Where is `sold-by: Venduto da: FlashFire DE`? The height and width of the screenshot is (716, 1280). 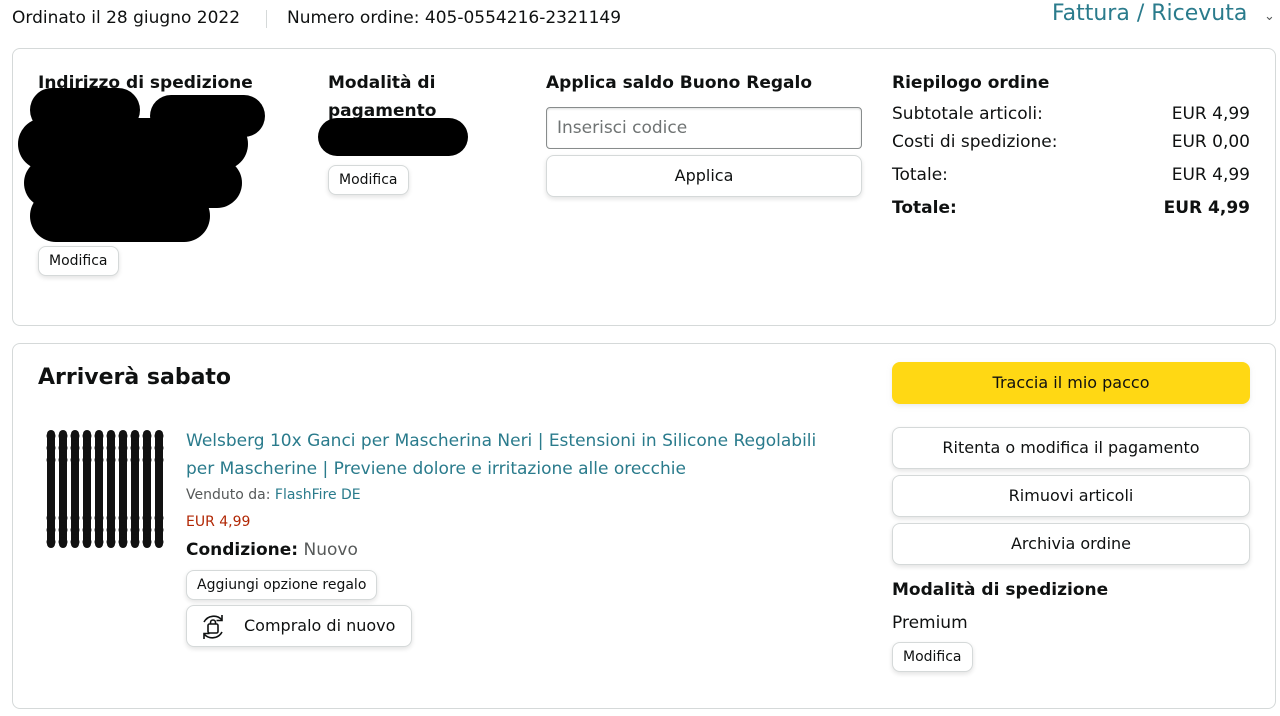
sold-by: Venduto da: FlashFire DE is located at coordinates (273, 495).